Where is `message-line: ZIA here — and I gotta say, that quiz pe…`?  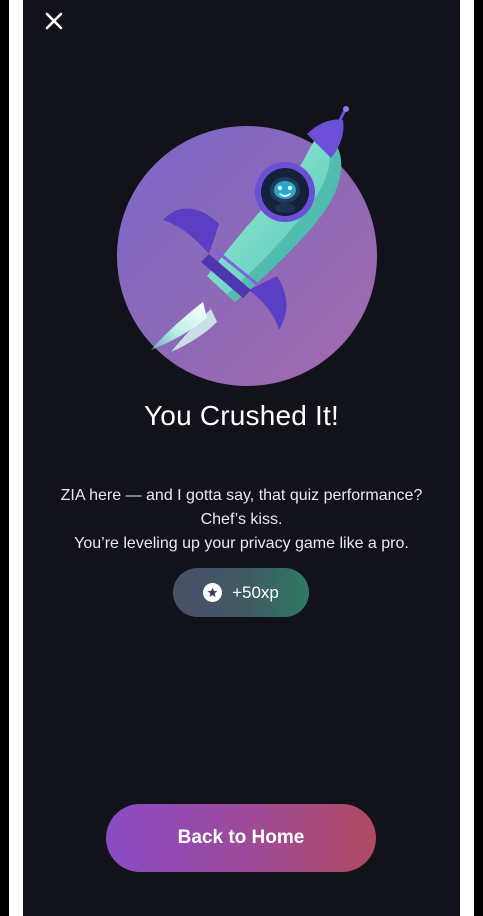 message-line: ZIA here — and I gotta say, that quiz pe… is located at coordinates (241, 495).